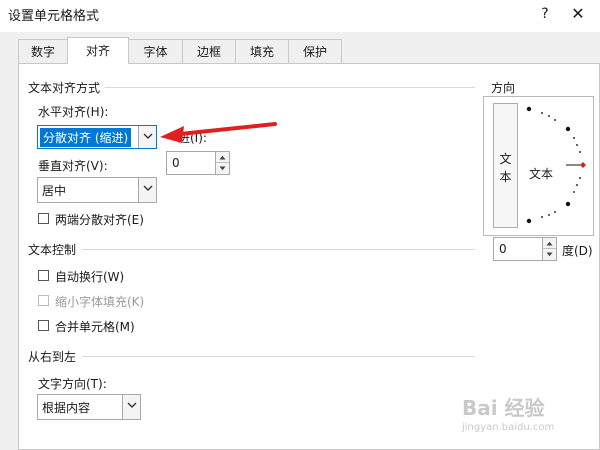  Describe the element at coordinates (64, 88) in the screenshot. I see `section-text-alignment: 文本对齐方式` at that location.